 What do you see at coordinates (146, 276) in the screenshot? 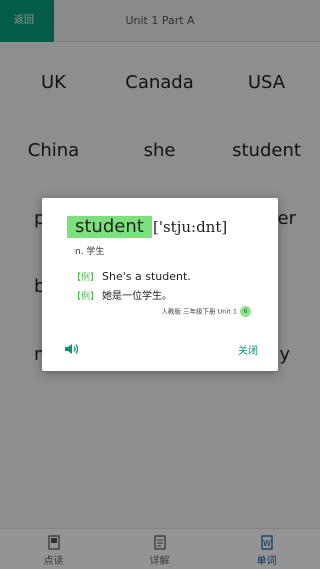
I see `example-english-text: She's a student.` at bounding box center [146, 276].